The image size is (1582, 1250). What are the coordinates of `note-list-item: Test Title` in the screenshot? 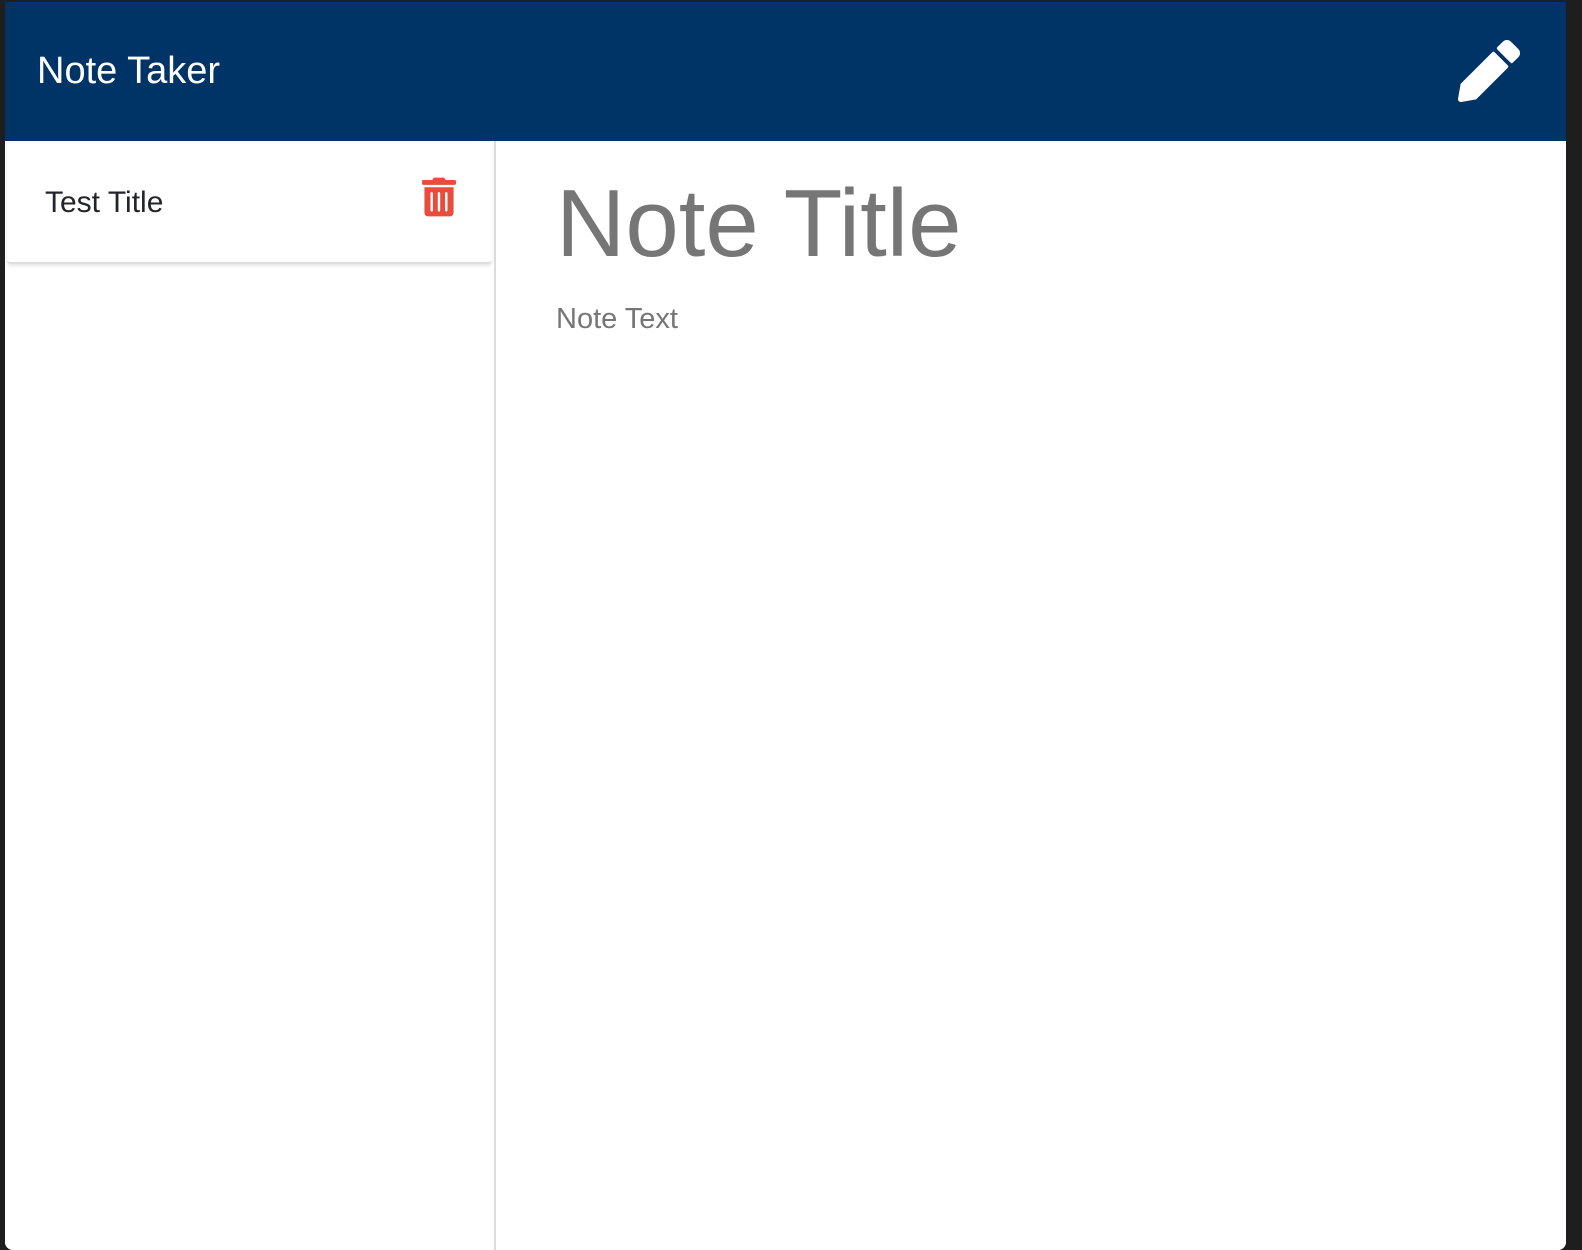 It's located at (249, 202).